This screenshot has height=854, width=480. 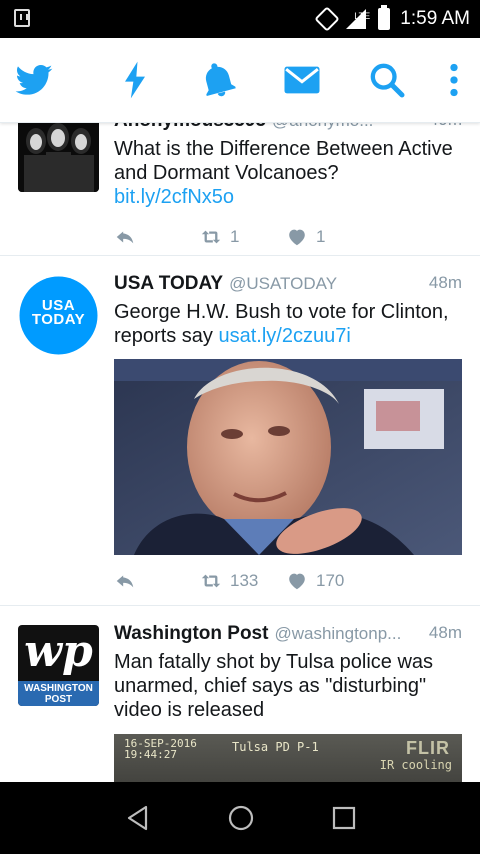 What do you see at coordinates (285, 336) in the screenshot?
I see `tweet-link: usat.ly/2czuu7i` at bounding box center [285, 336].